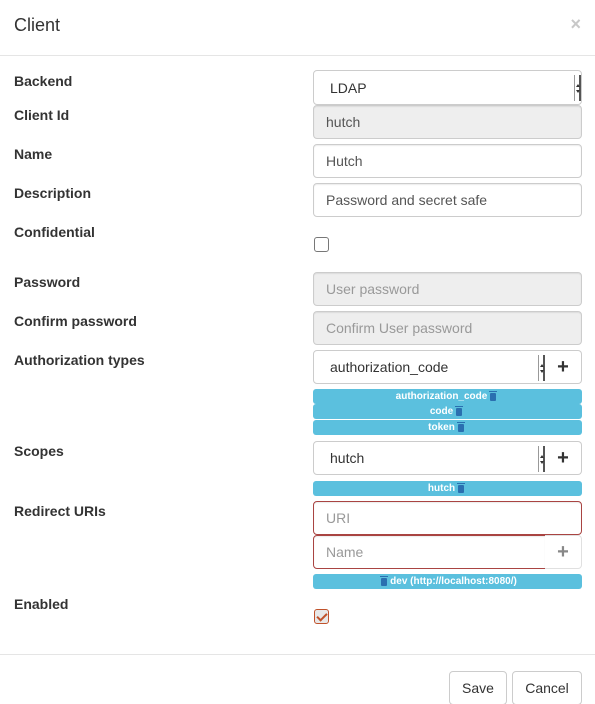 This screenshot has height=704, width=595. I want to click on redirect-name-input: Name, so click(429, 552).